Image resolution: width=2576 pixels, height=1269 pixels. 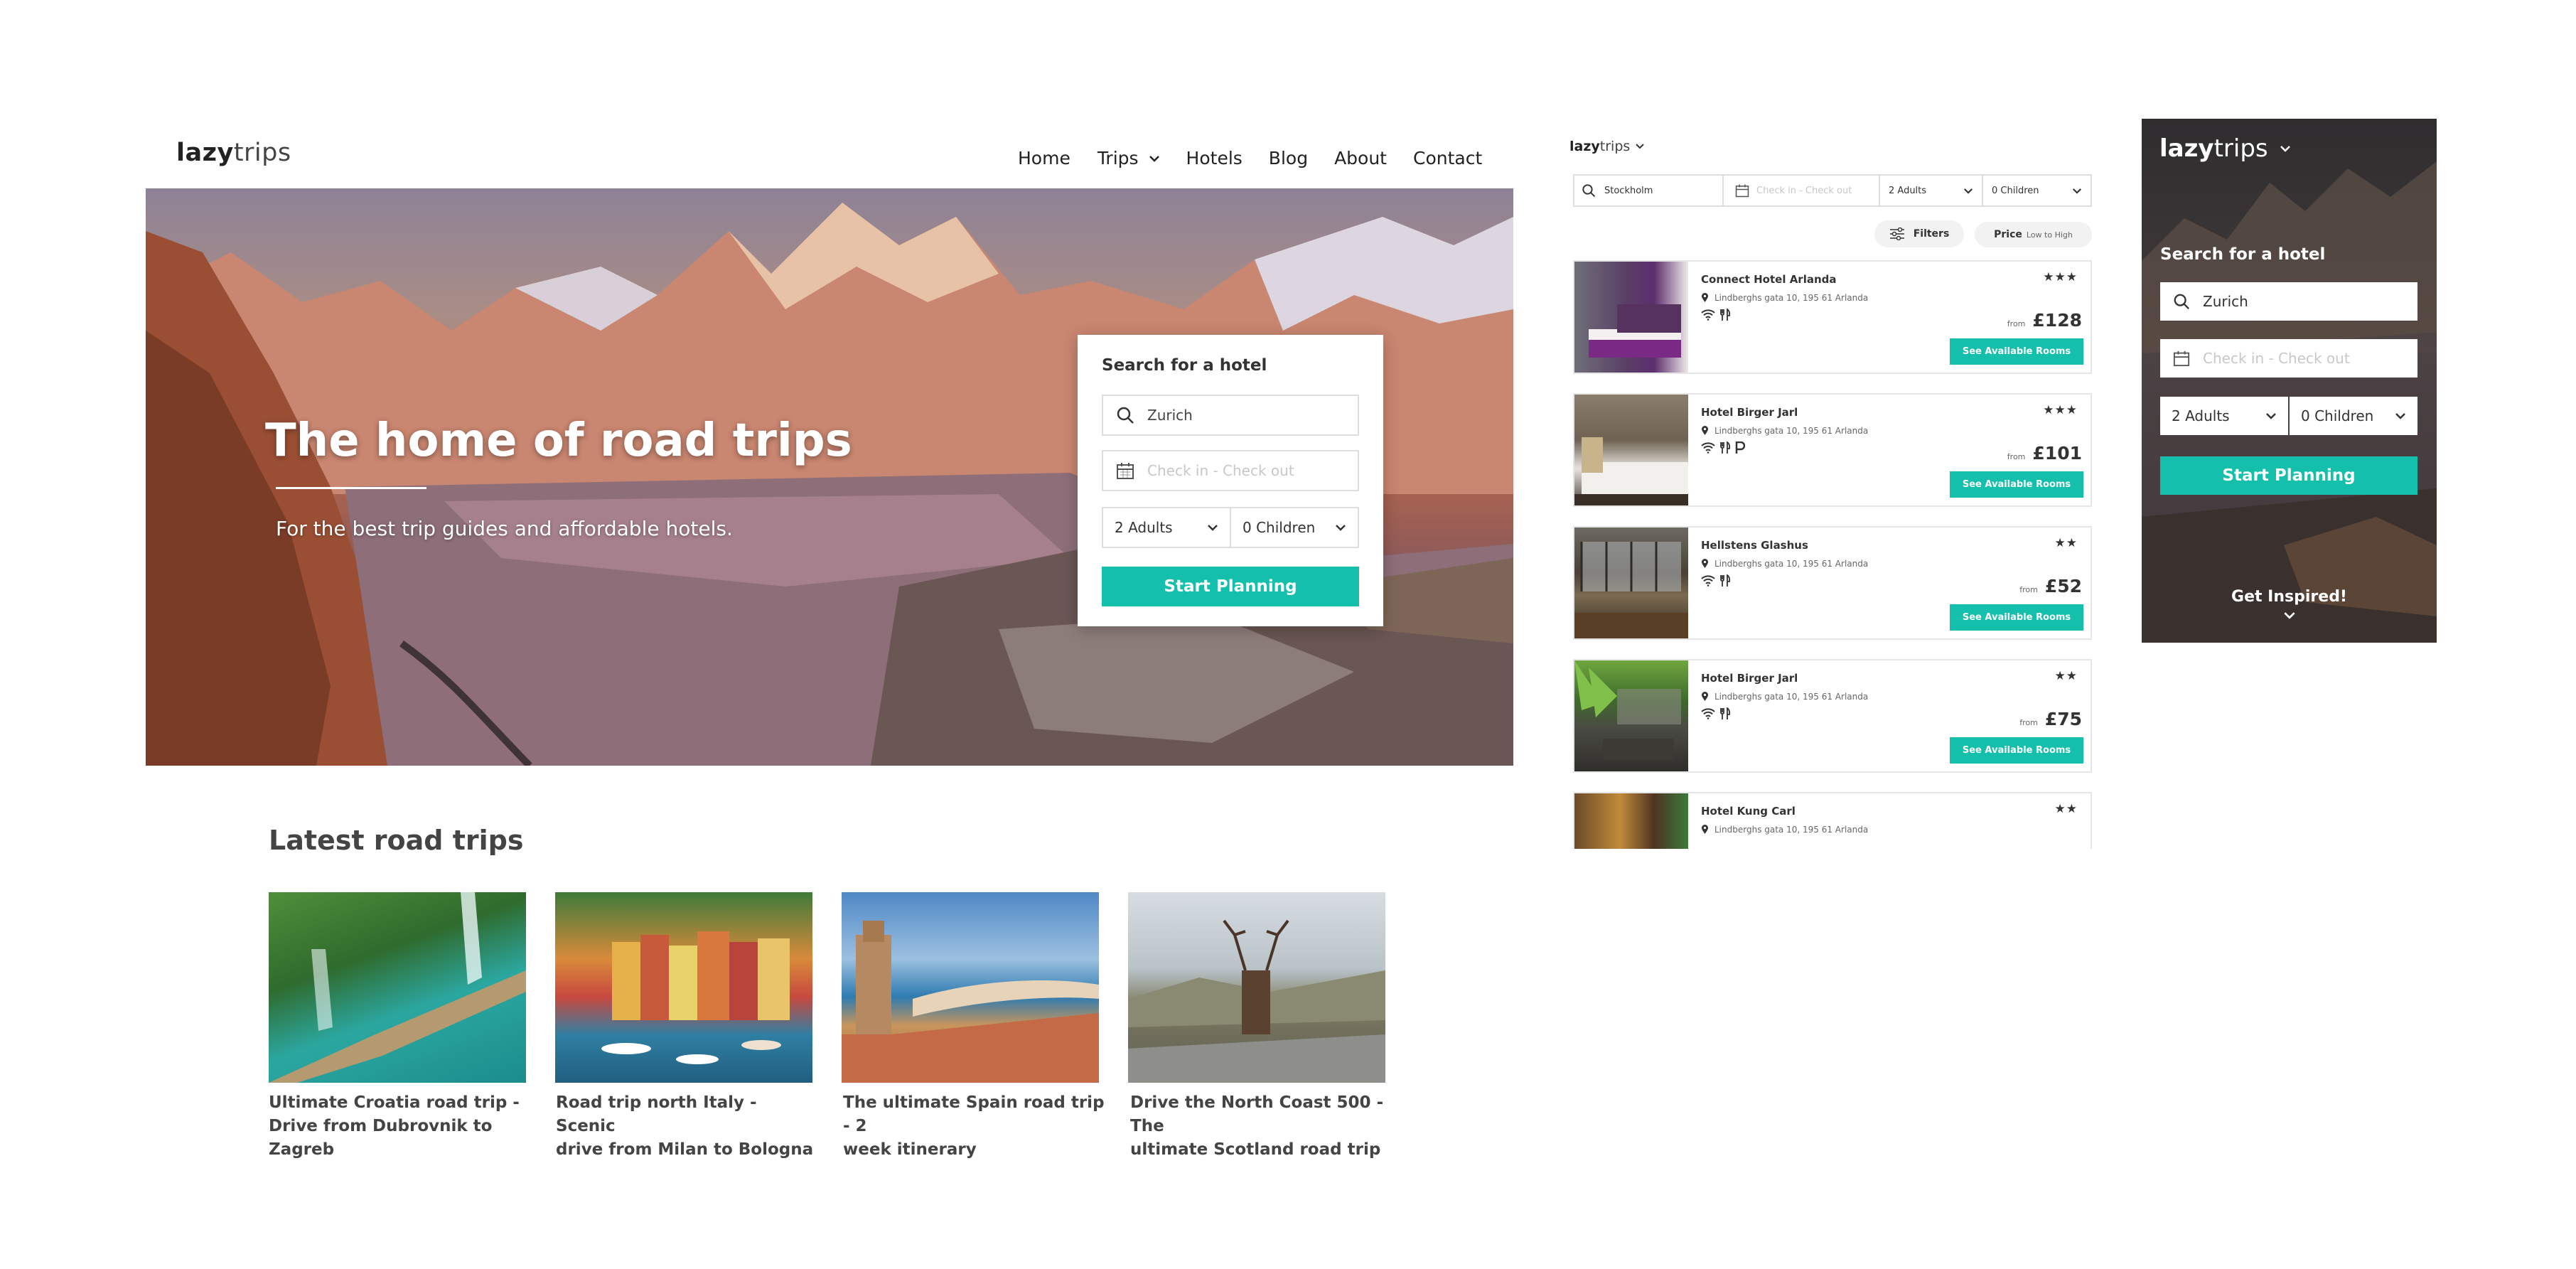 What do you see at coordinates (1748, 811) in the screenshot?
I see `hotel-name: Hotel Kung Carl` at bounding box center [1748, 811].